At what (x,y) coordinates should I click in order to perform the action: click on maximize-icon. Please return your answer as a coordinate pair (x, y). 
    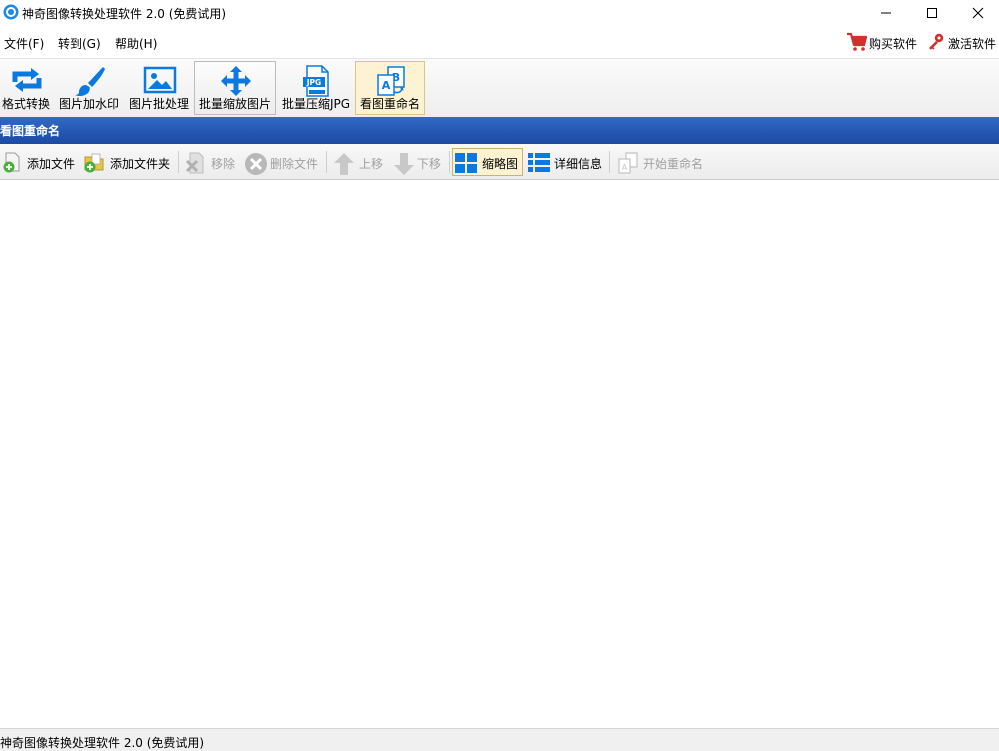
    Looking at the image, I should click on (932, 13).